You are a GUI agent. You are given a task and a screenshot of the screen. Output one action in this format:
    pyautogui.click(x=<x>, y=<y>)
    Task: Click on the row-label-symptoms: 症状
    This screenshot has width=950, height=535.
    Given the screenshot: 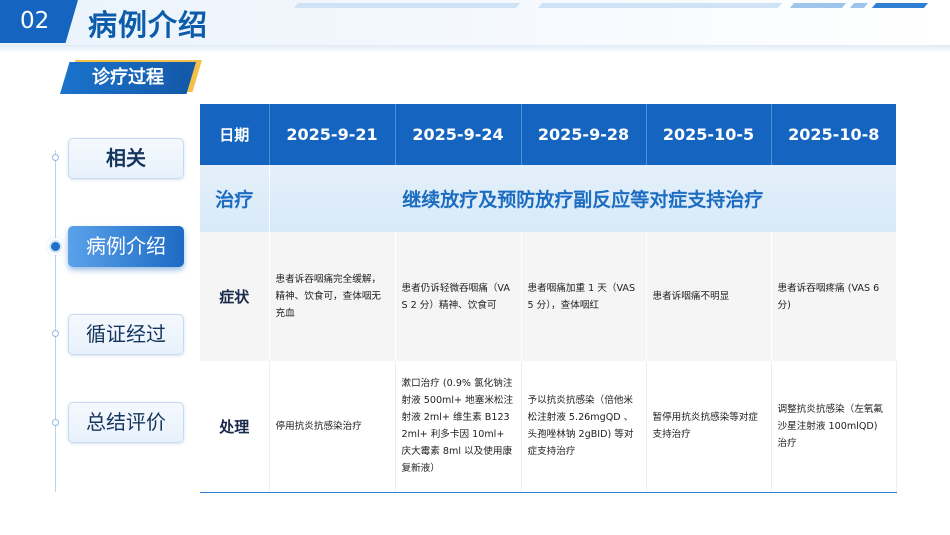 What is the action you would take?
    pyautogui.click(x=235, y=296)
    